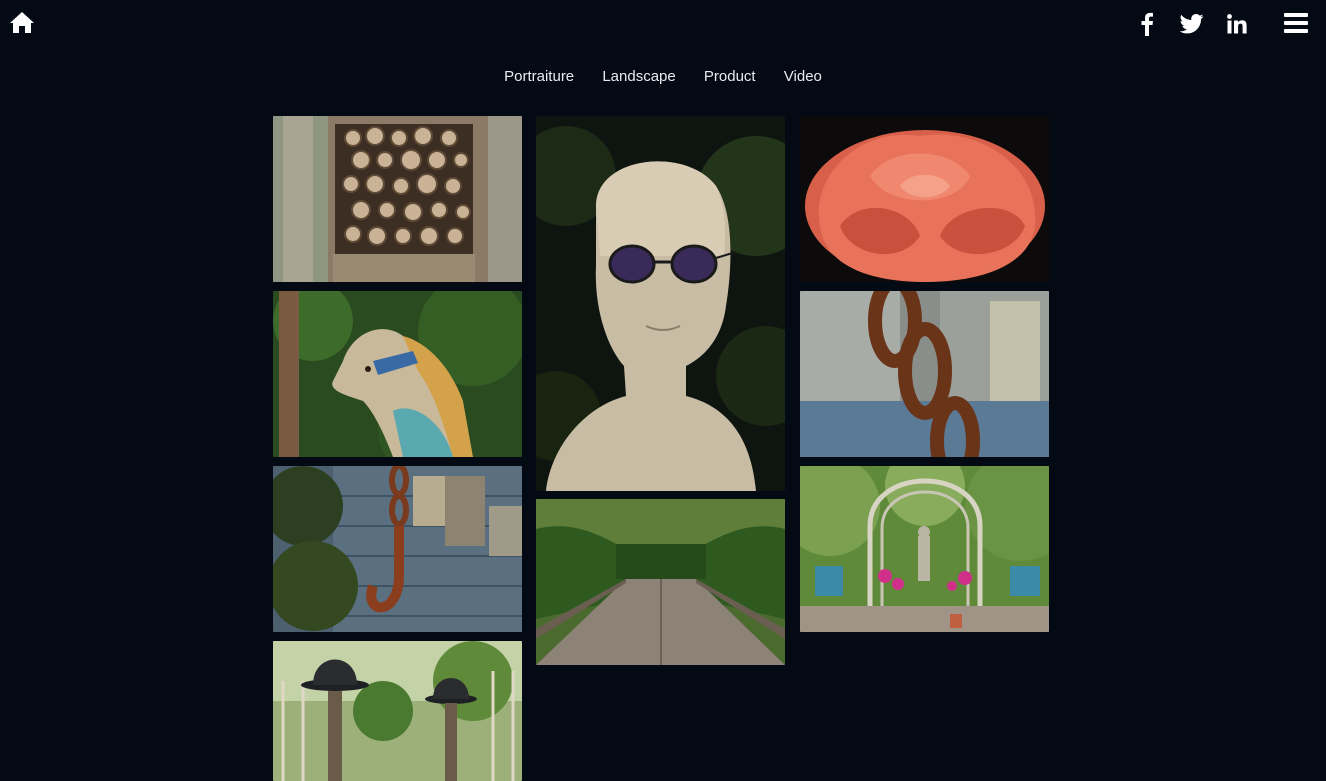  Describe the element at coordinates (397, 549) in the screenshot. I see `gallery-photo-rusty-hook-chain` at that location.